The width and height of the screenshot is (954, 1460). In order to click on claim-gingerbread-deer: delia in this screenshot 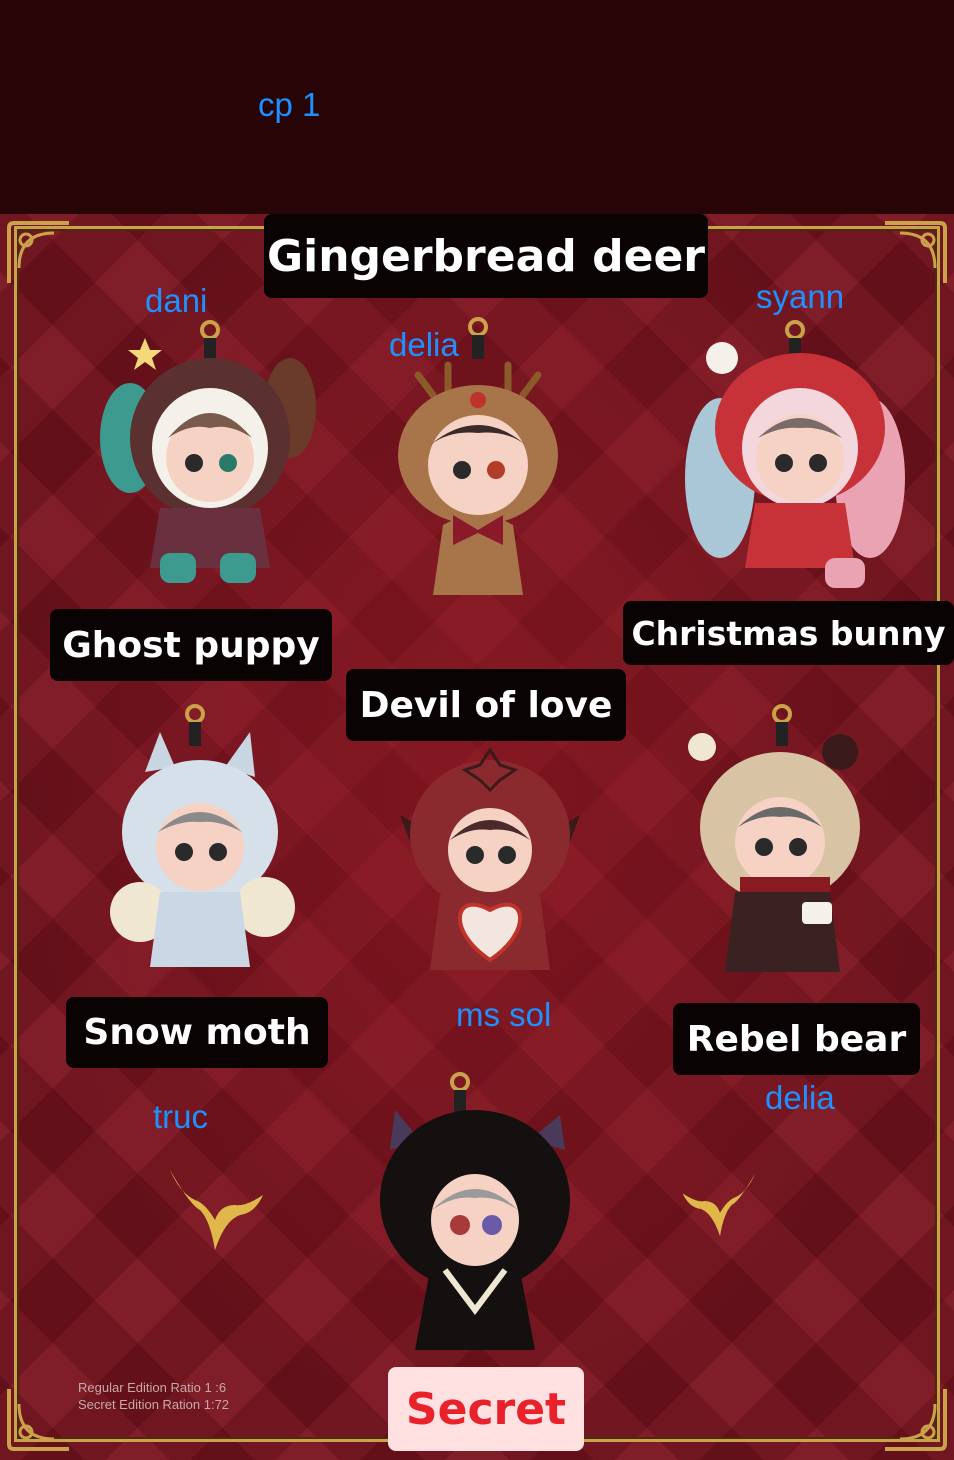, I will do `click(424, 344)`.